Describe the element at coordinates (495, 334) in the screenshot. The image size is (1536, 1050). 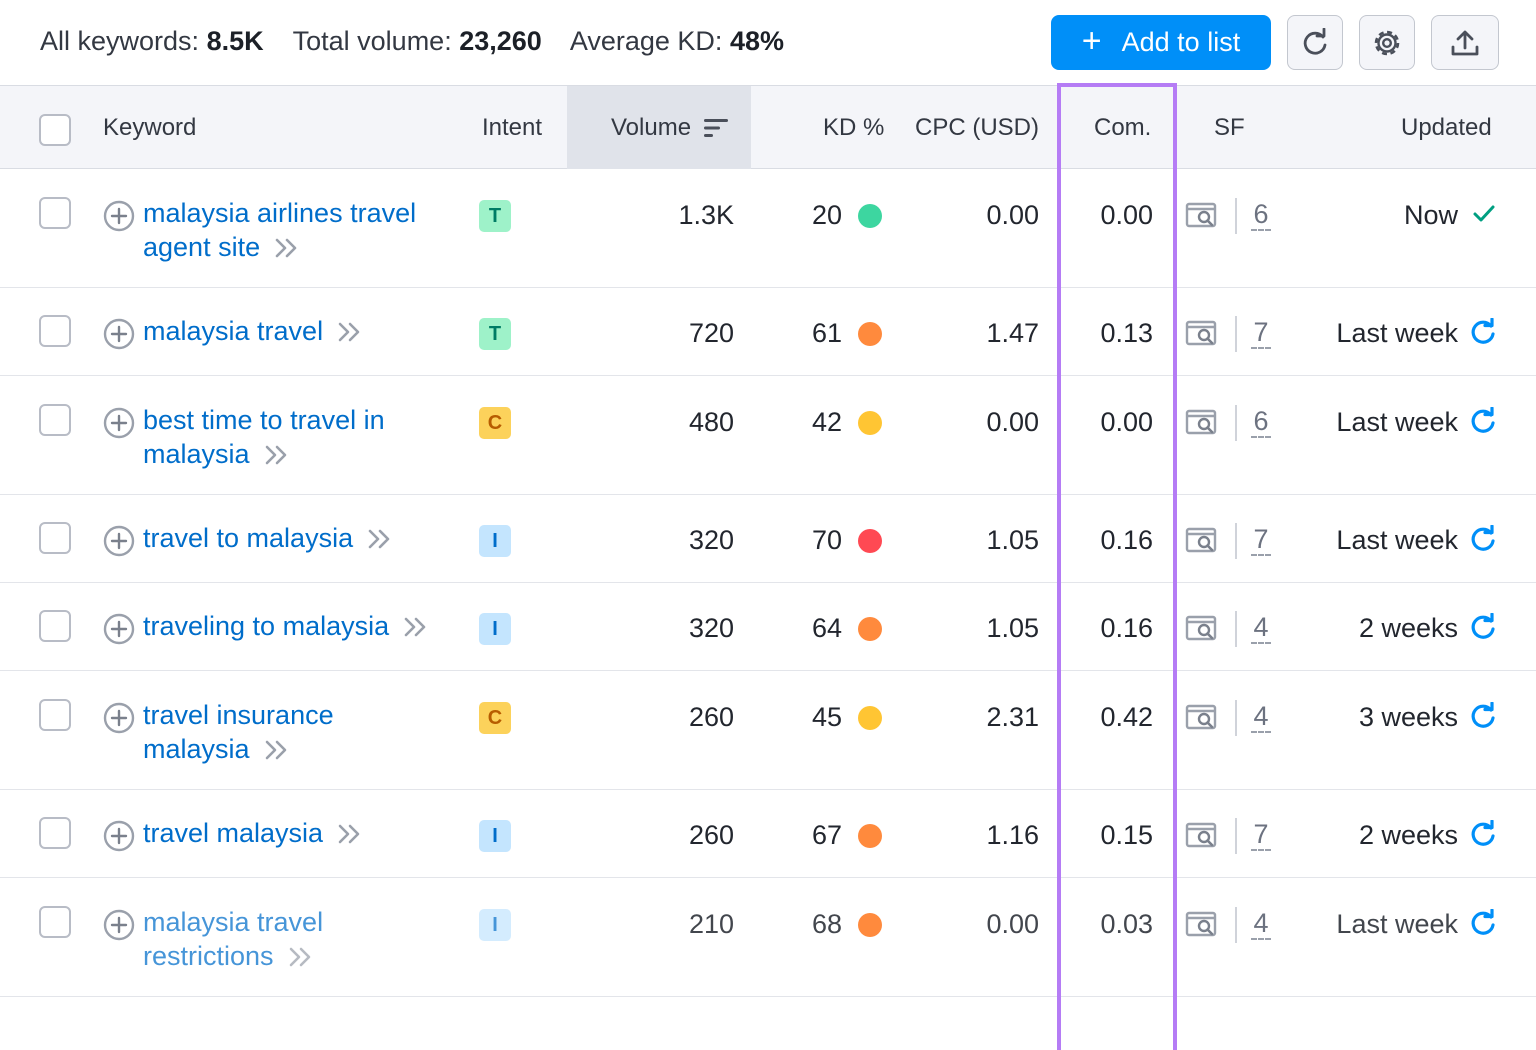
I see `intent-badge: T` at that location.